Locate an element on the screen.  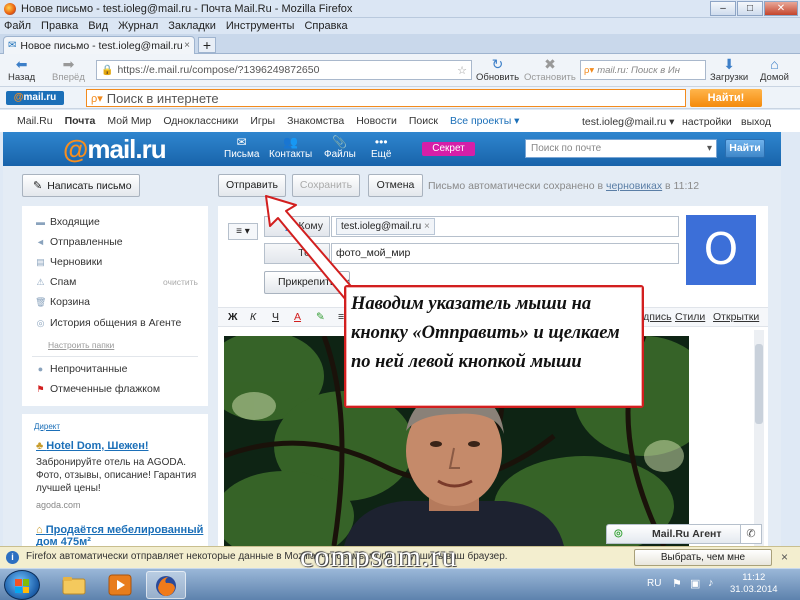
windows-flag-icon is located at coordinates (22, 586).